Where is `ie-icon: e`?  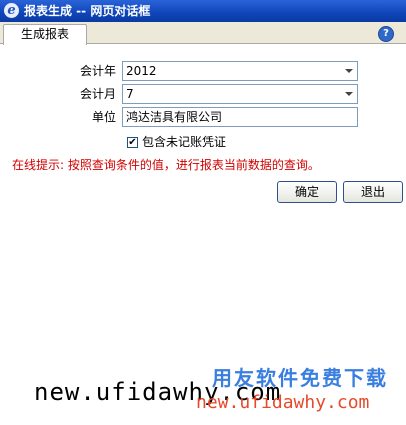 ie-icon: e is located at coordinates (11, 10).